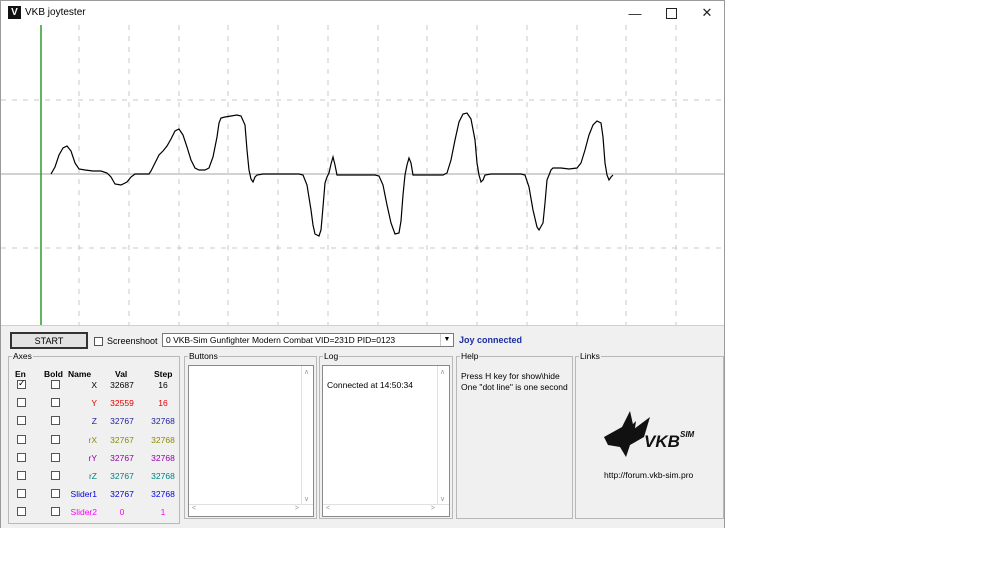  Describe the element at coordinates (14, 12) in the screenshot. I see `vkb-app-icon: V` at that location.